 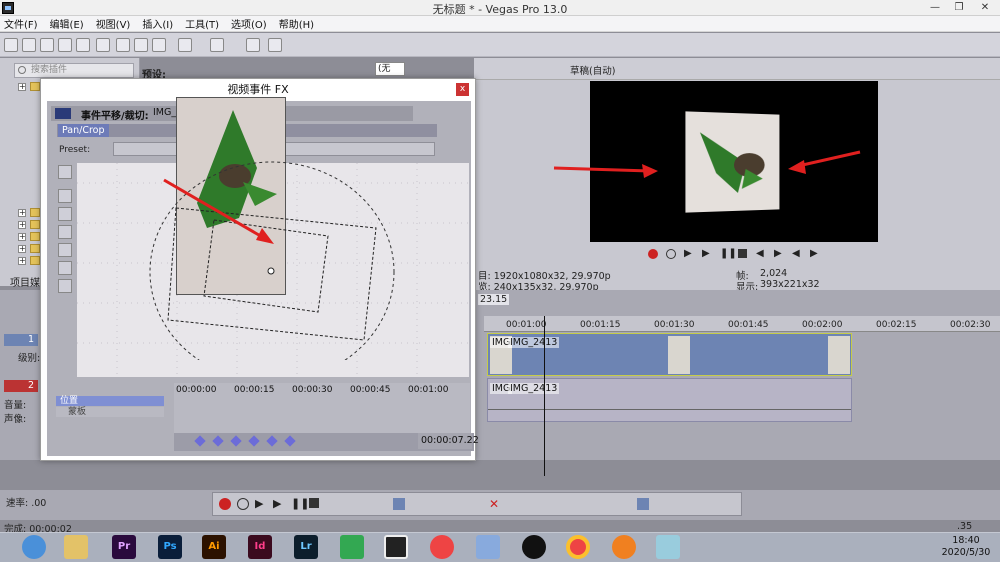 I want to click on project-media-tab: 项目媒, so click(x=25, y=281).